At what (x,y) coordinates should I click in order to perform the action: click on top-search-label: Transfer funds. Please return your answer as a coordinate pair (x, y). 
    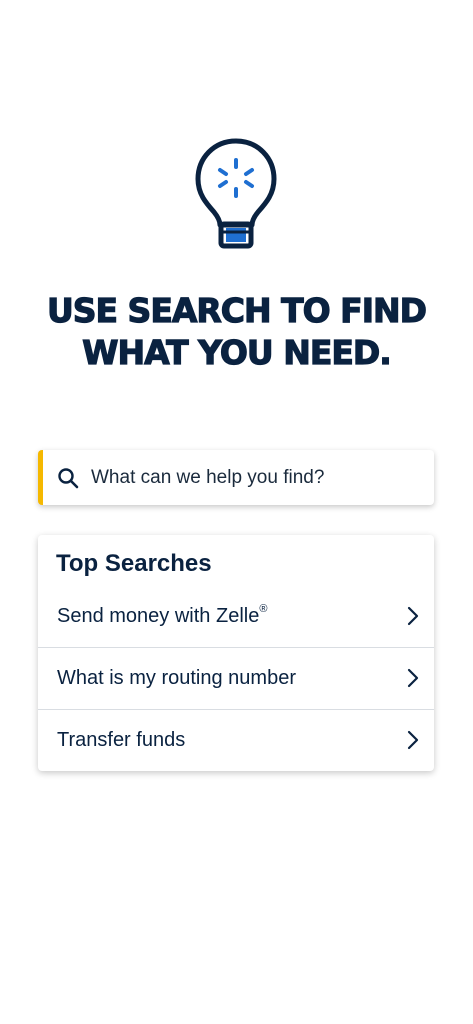
    Looking at the image, I should click on (121, 739).